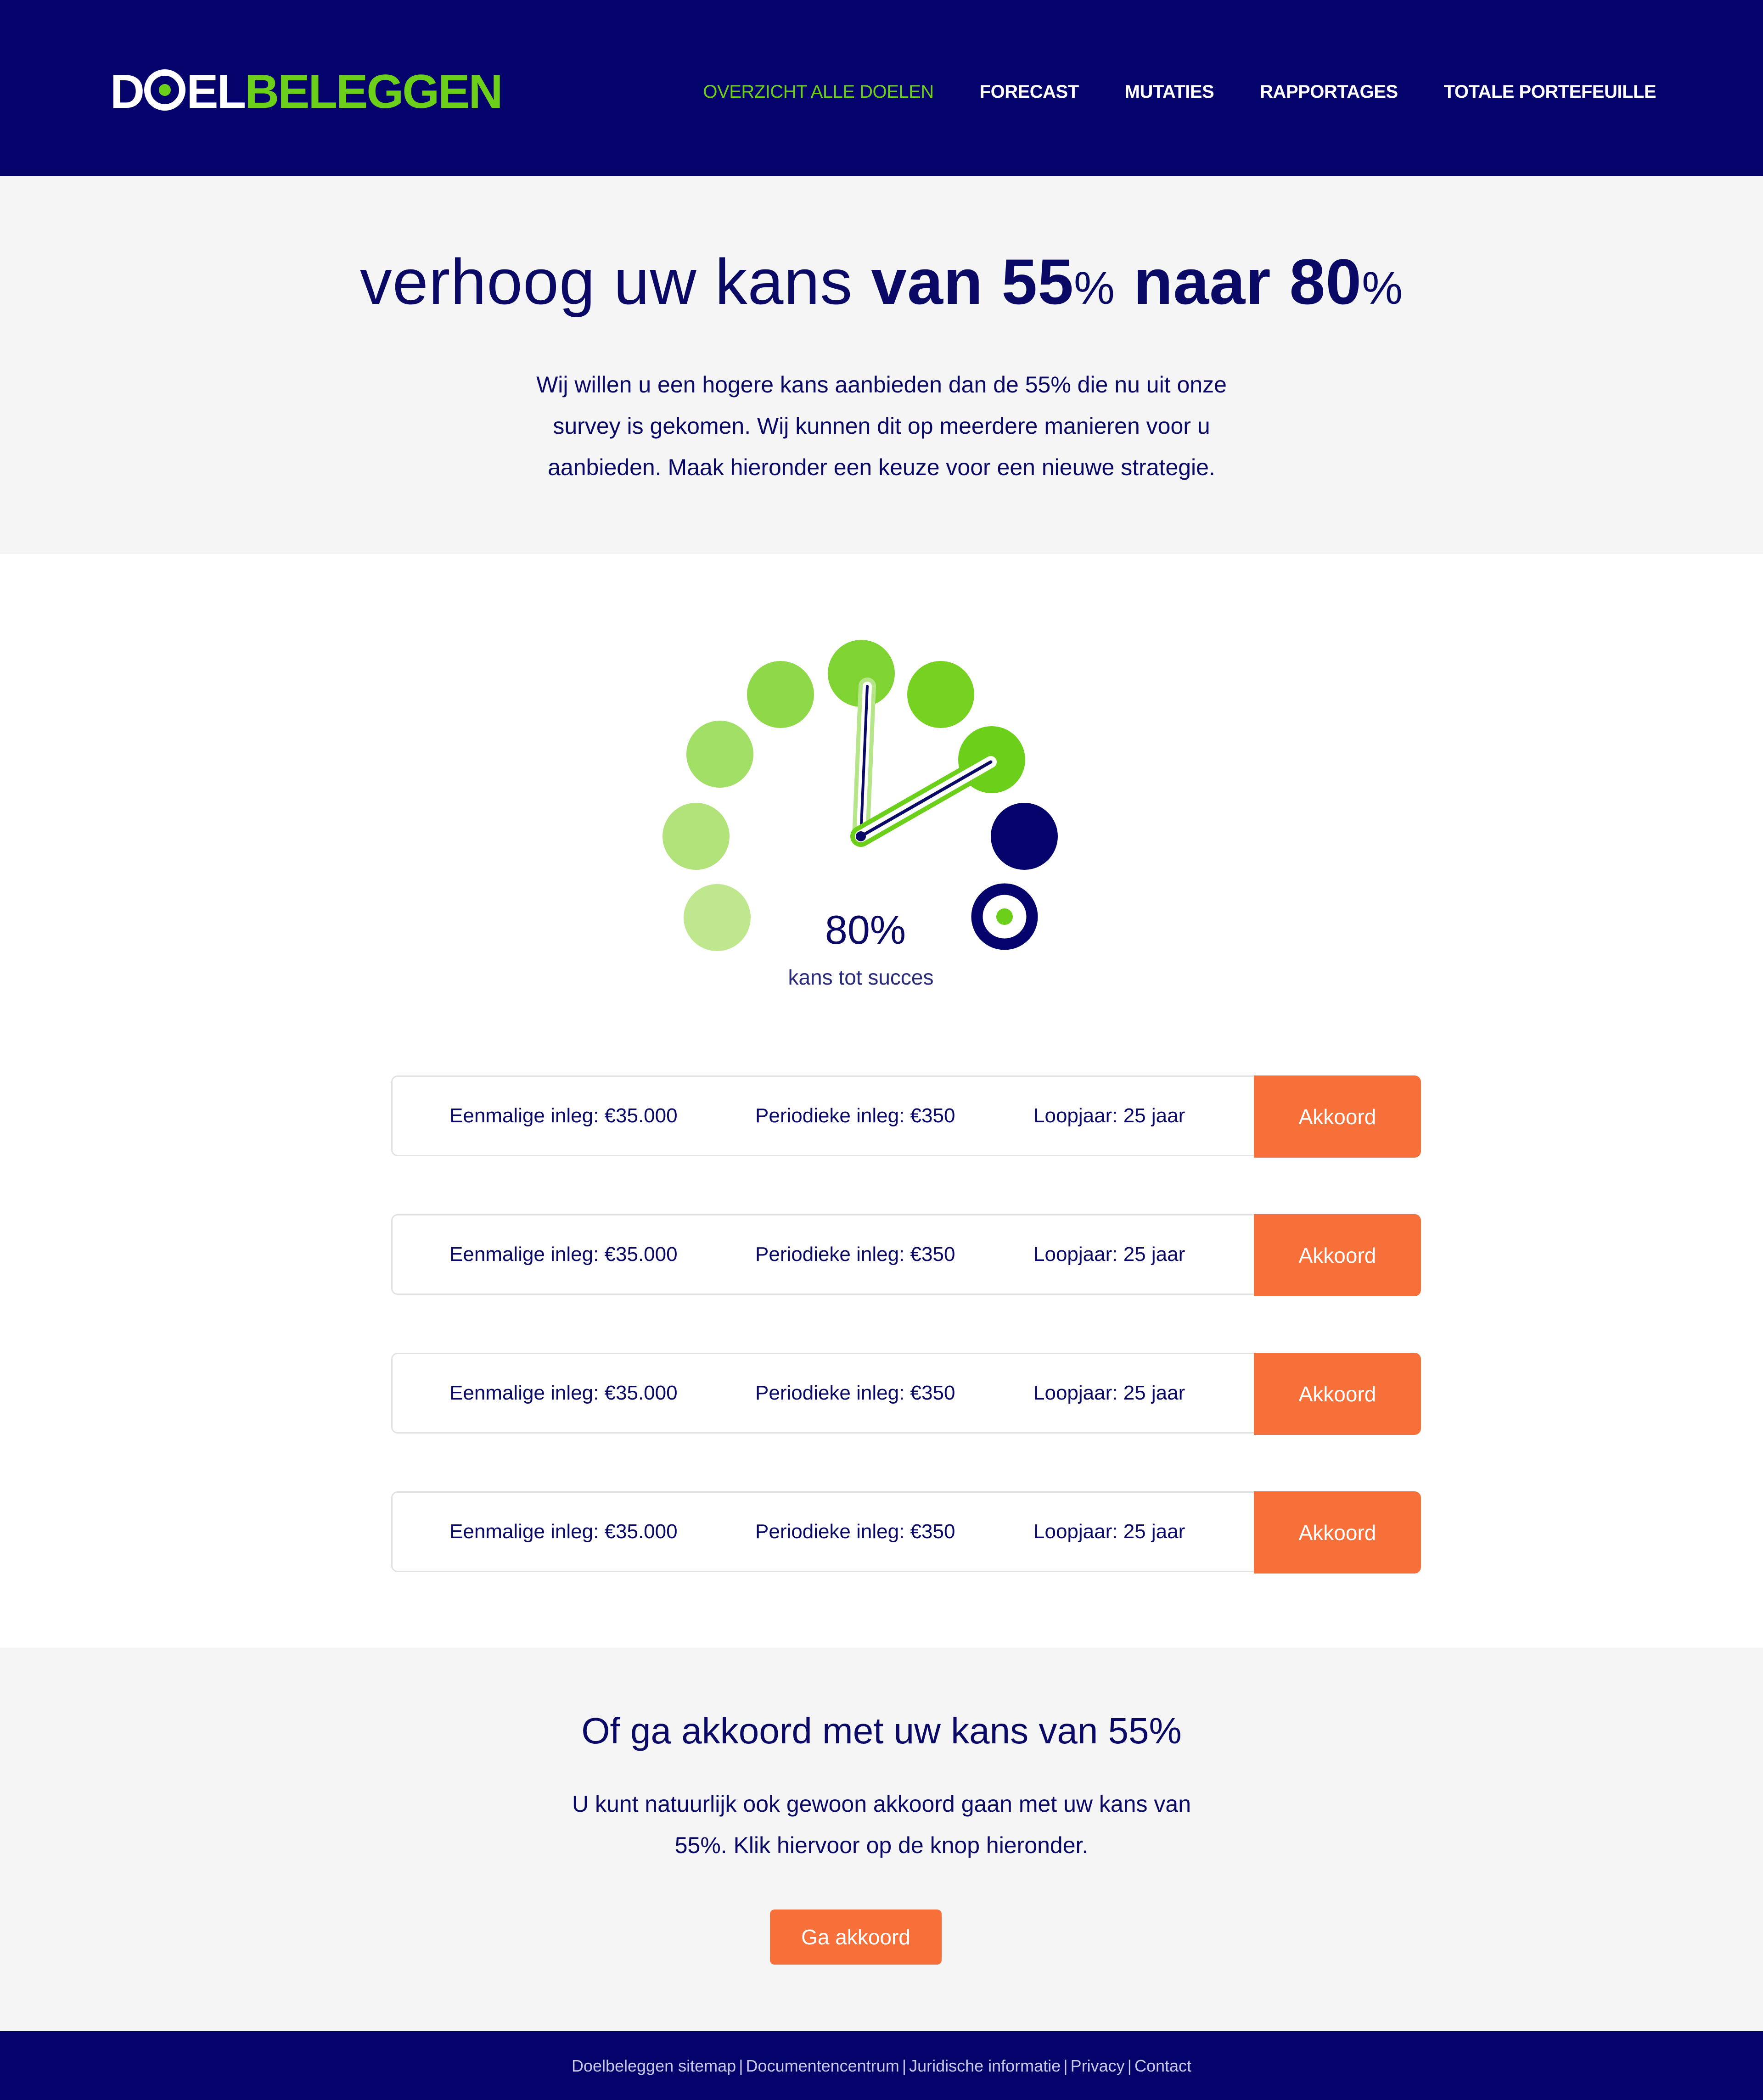 This screenshot has width=1763, height=2100. Describe the element at coordinates (865, 929) in the screenshot. I see `gauge-value: 80%` at that location.